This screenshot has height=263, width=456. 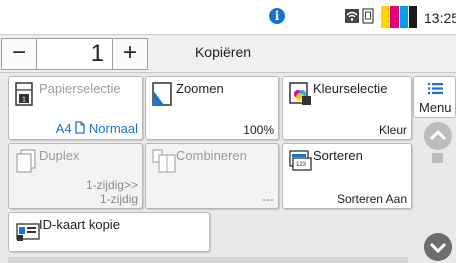 What do you see at coordinates (164, 161) in the screenshot?
I see `combine-icon` at bounding box center [164, 161].